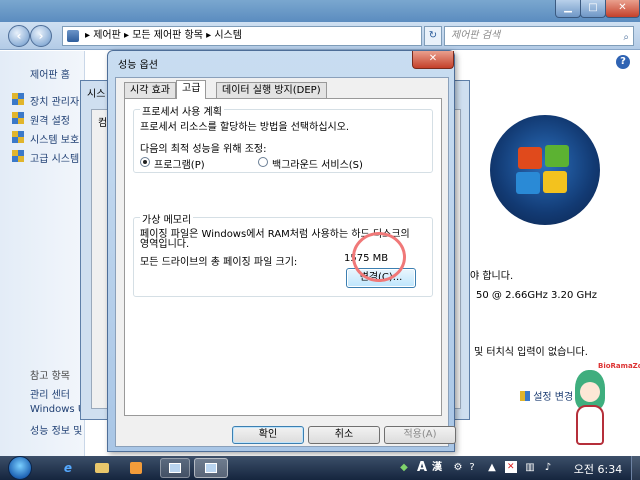 The image size is (640, 480). I want to click on breadcrumb-item: 시스템, so click(228, 35).